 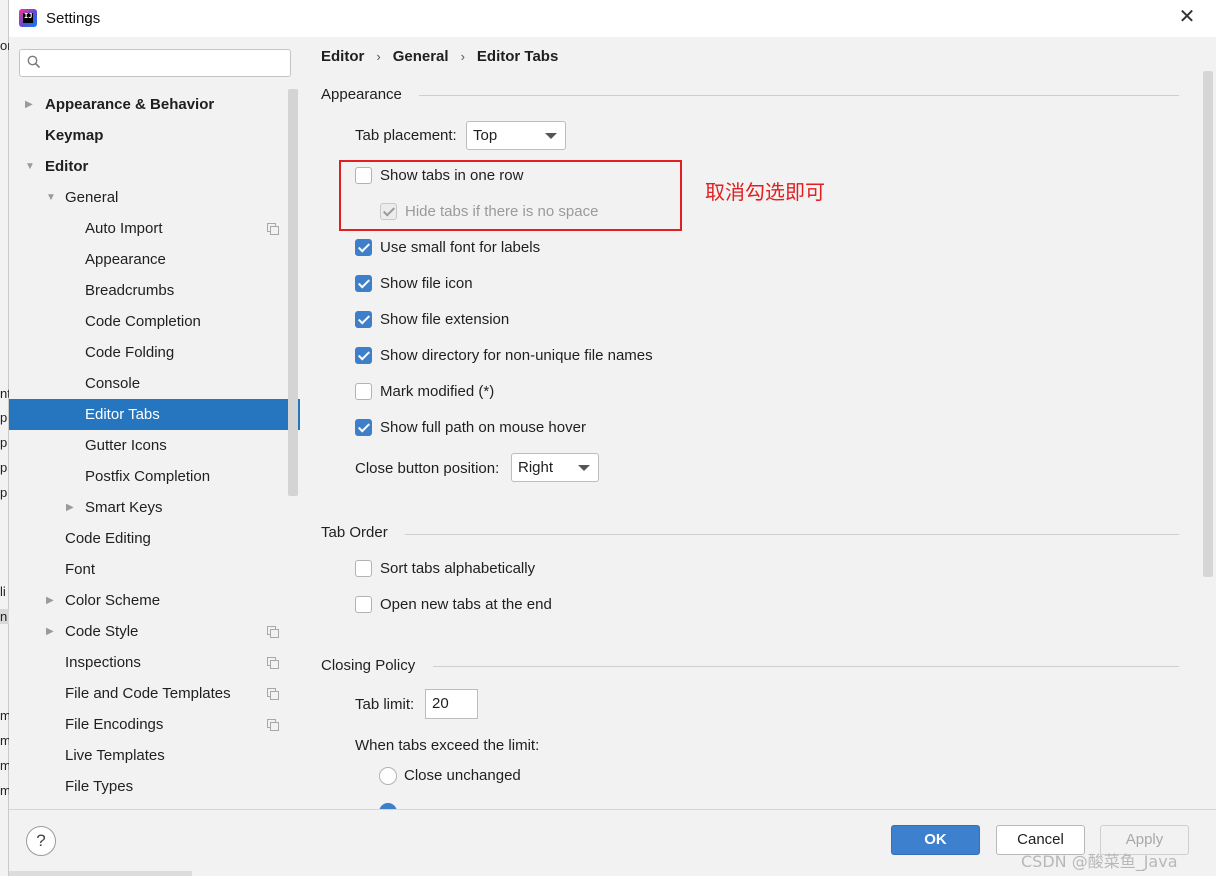 I want to click on appearance-section-title: Appearance, so click(x=361, y=94).